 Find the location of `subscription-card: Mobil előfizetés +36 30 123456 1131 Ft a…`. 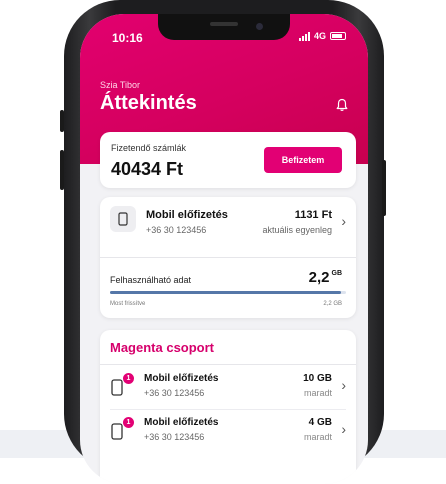

subscription-card: Mobil előfizetés +36 30 123456 1131 Ft a… is located at coordinates (228, 257).